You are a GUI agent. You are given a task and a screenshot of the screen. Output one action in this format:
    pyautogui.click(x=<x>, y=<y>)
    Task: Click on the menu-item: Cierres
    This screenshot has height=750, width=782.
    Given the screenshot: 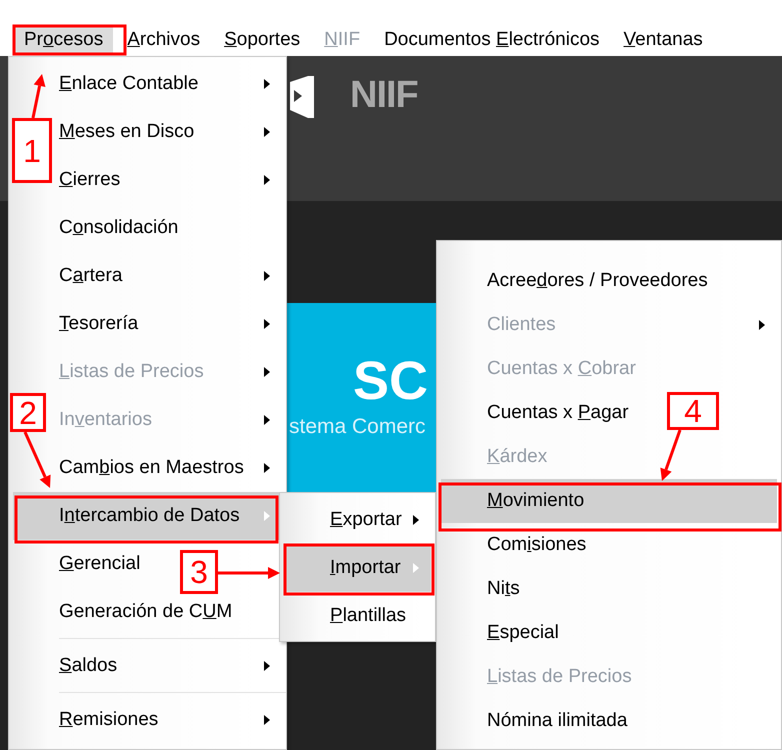 What is the action you would take?
    pyautogui.click(x=168, y=180)
    